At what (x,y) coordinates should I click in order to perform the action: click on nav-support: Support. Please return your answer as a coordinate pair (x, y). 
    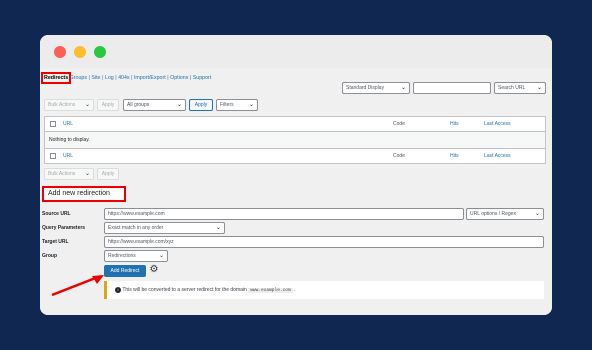
    Looking at the image, I should click on (202, 78).